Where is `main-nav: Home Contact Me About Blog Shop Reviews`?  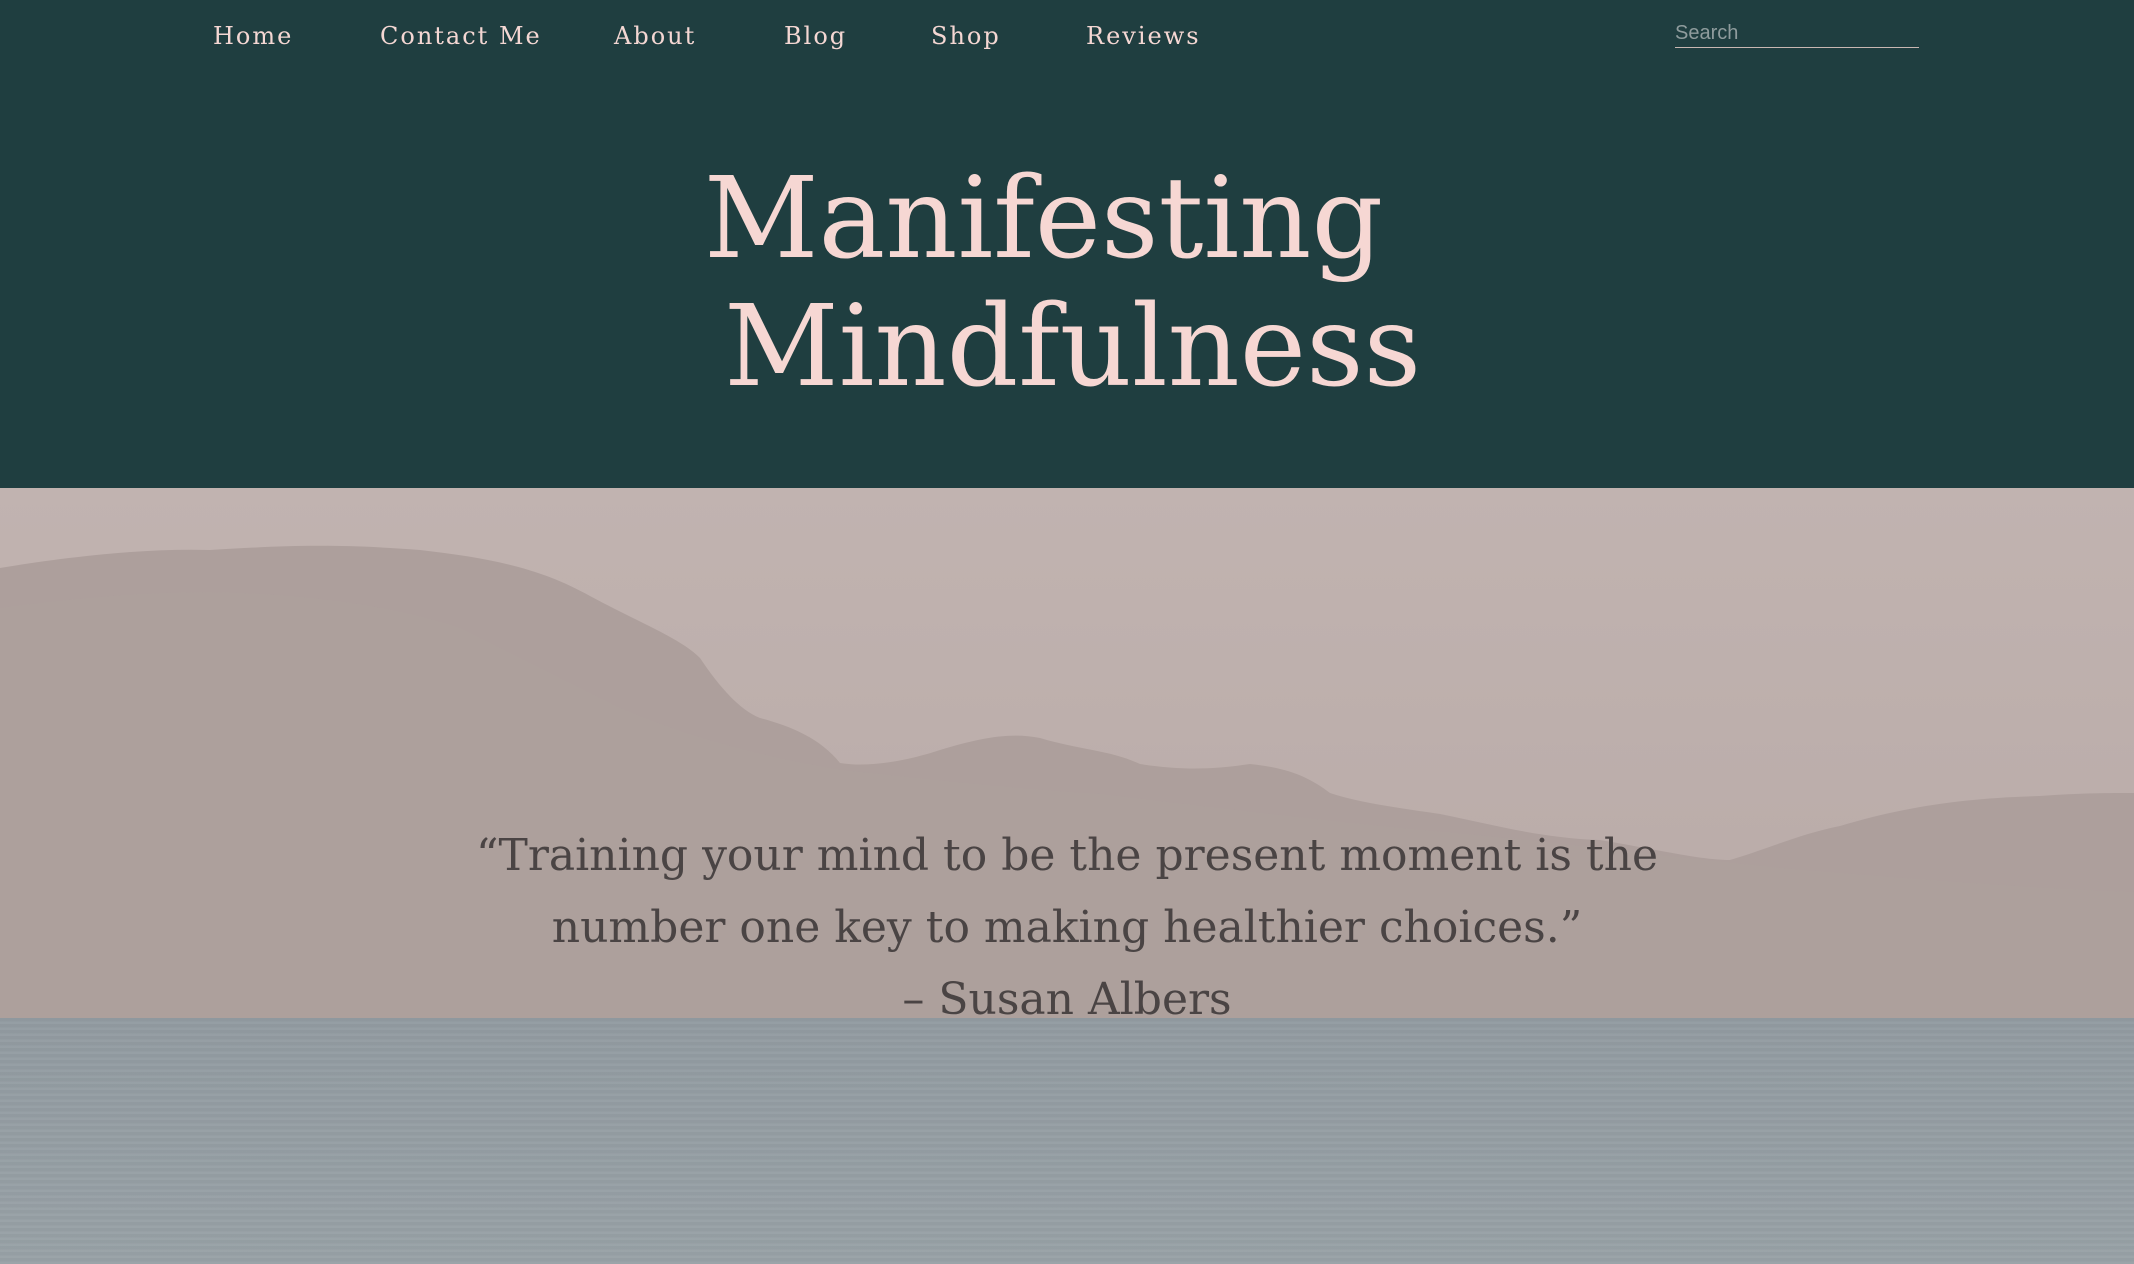
main-nav: Home Contact Me About Blog Shop Reviews is located at coordinates (650, 40).